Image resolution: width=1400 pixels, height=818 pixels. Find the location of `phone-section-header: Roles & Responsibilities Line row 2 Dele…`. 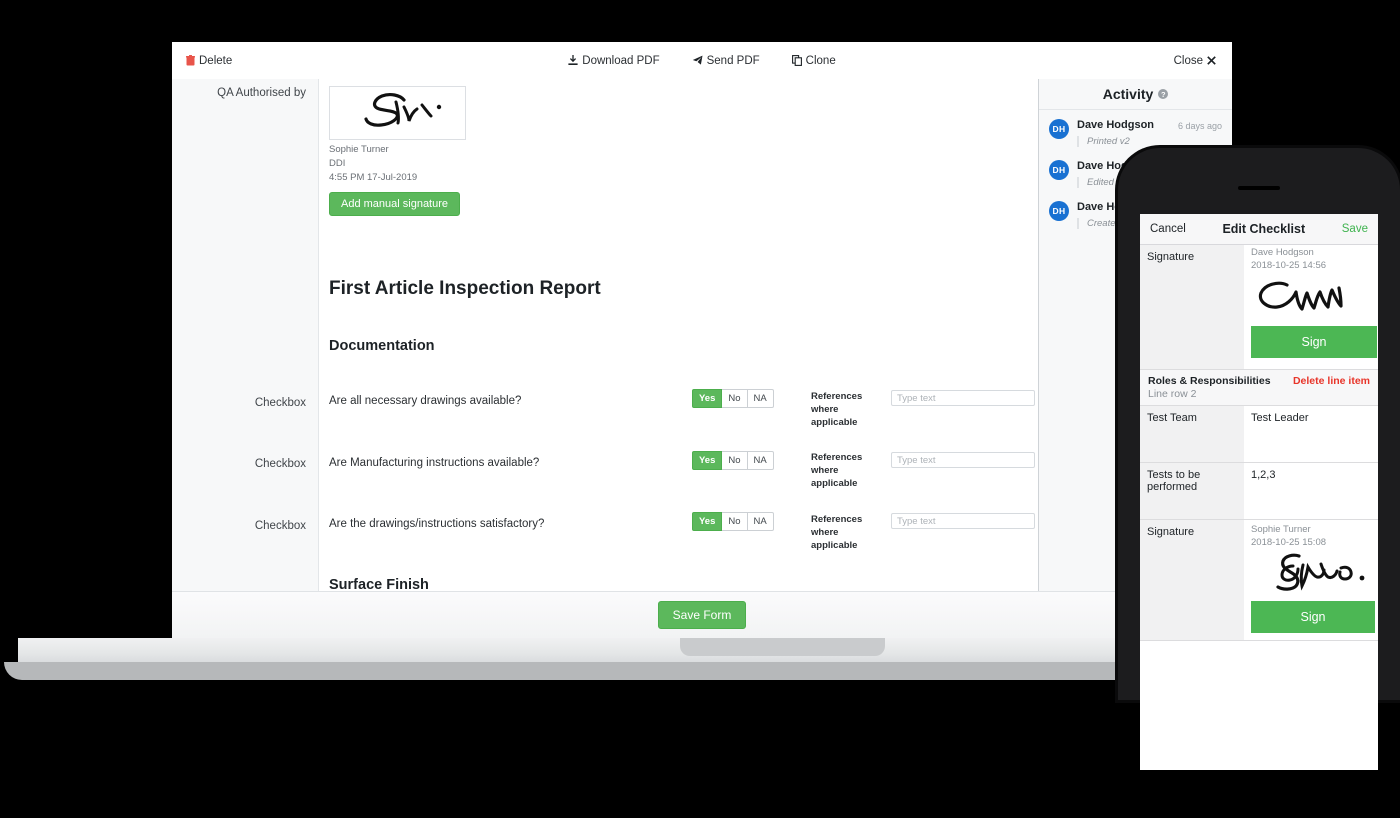

phone-section-header: Roles & Responsibilities Line row 2 Dele… is located at coordinates (1259, 388).